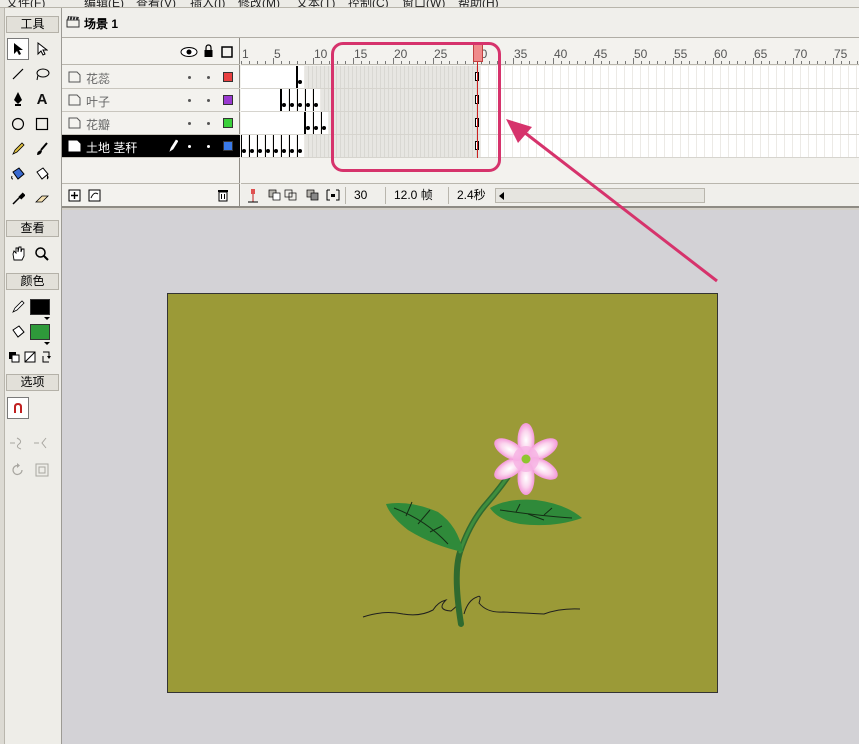 This screenshot has width=859, height=744. Describe the element at coordinates (30, 357) in the screenshot. I see `no-color-icon` at that location.